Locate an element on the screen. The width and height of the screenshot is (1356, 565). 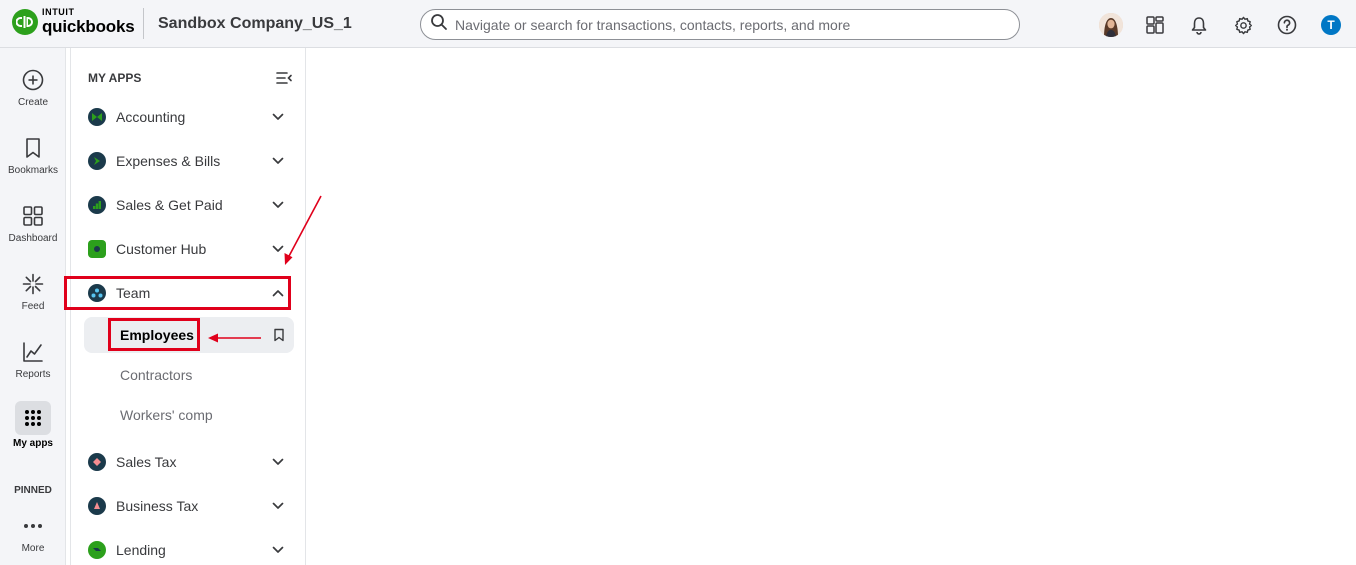
subitem-contractors: Contractors is located at coordinates (189, 375).